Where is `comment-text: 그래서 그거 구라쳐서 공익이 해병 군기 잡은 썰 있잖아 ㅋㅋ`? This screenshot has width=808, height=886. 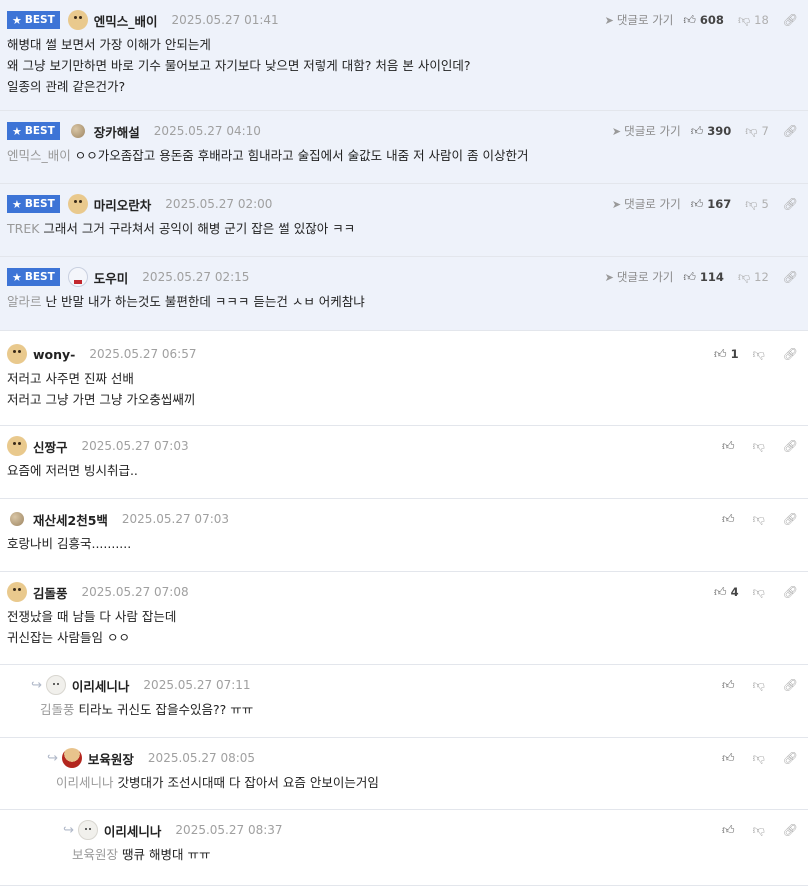 comment-text: 그래서 그거 구라쳐서 공익이 해병 군기 잡은 썰 있잖아 ㅋㅋ is located at coordinates (199, 228).